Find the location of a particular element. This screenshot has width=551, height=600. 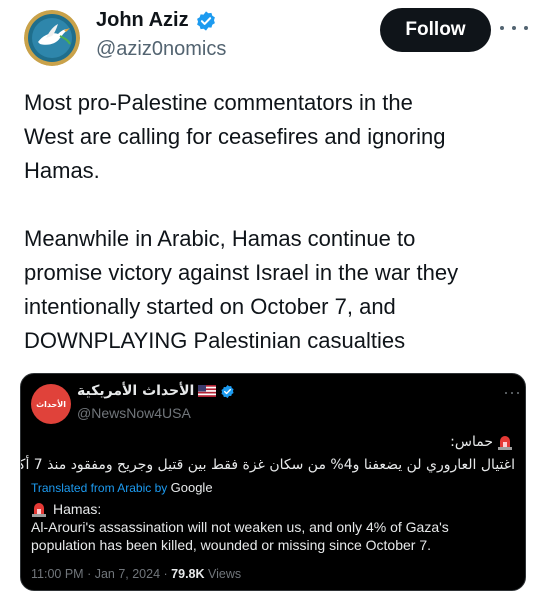

quoted-arabic-heading: حماس: is located at coordinates (481, 442).